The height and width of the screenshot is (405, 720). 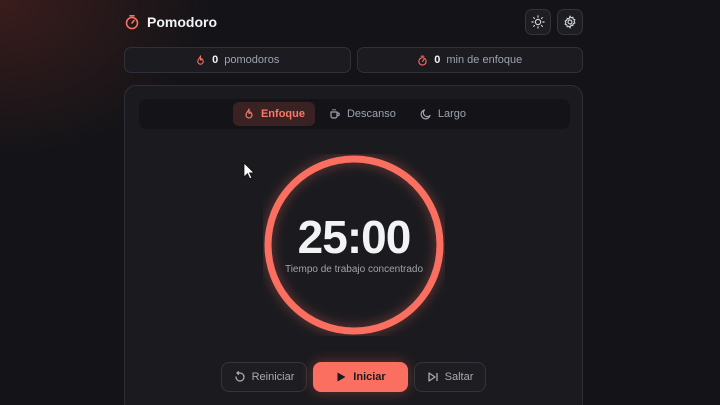 What do you see at coordinates (425, 114) in the screenshot?
I see `moon-icon` at bounding box center [425, 114].